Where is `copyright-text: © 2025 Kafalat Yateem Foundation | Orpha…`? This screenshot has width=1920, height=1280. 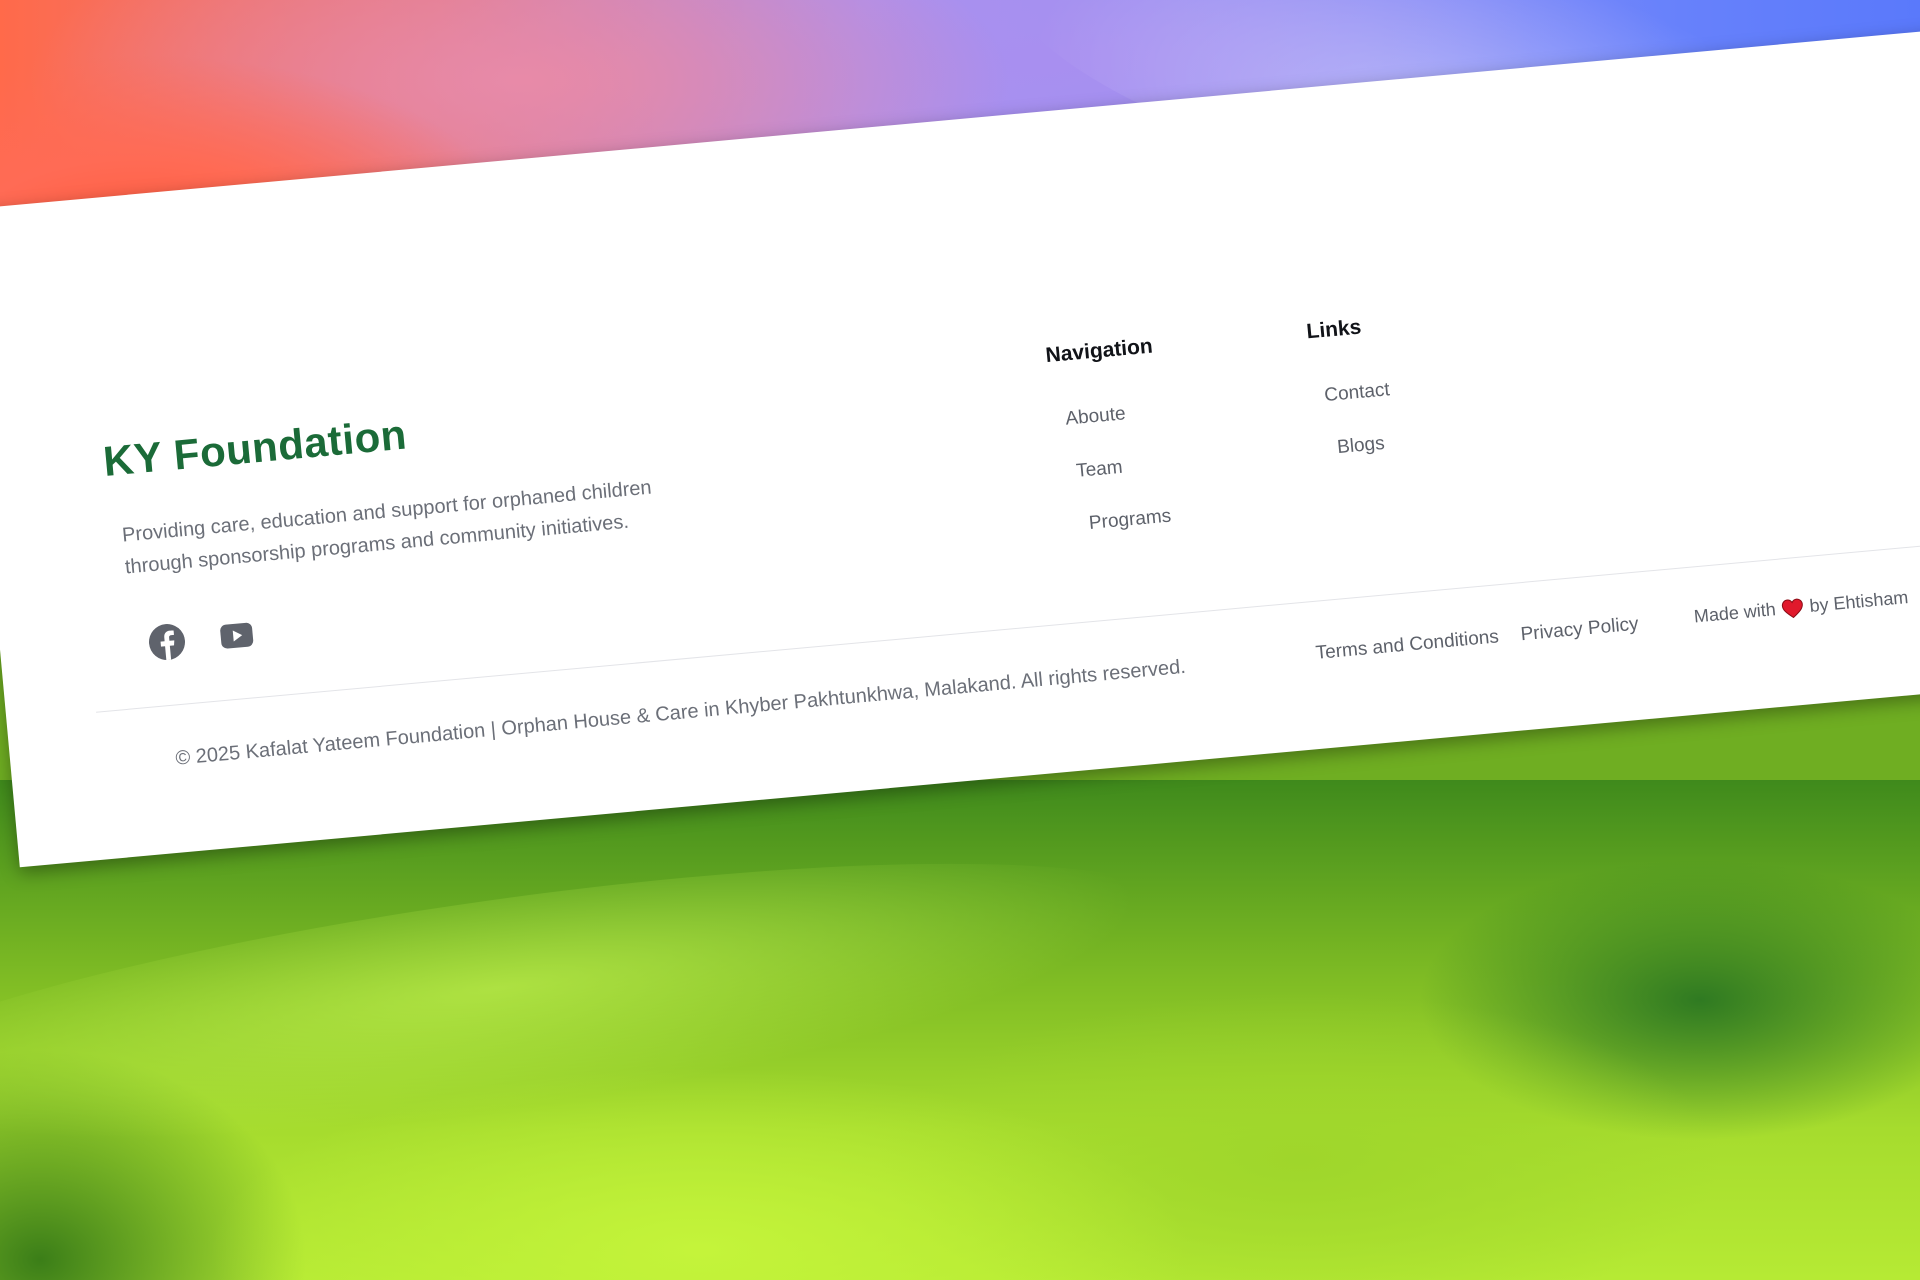
copyright-text: © 2025 Kafalat Yateem Foundation | Orpha… is located at coordinates (680, 712).